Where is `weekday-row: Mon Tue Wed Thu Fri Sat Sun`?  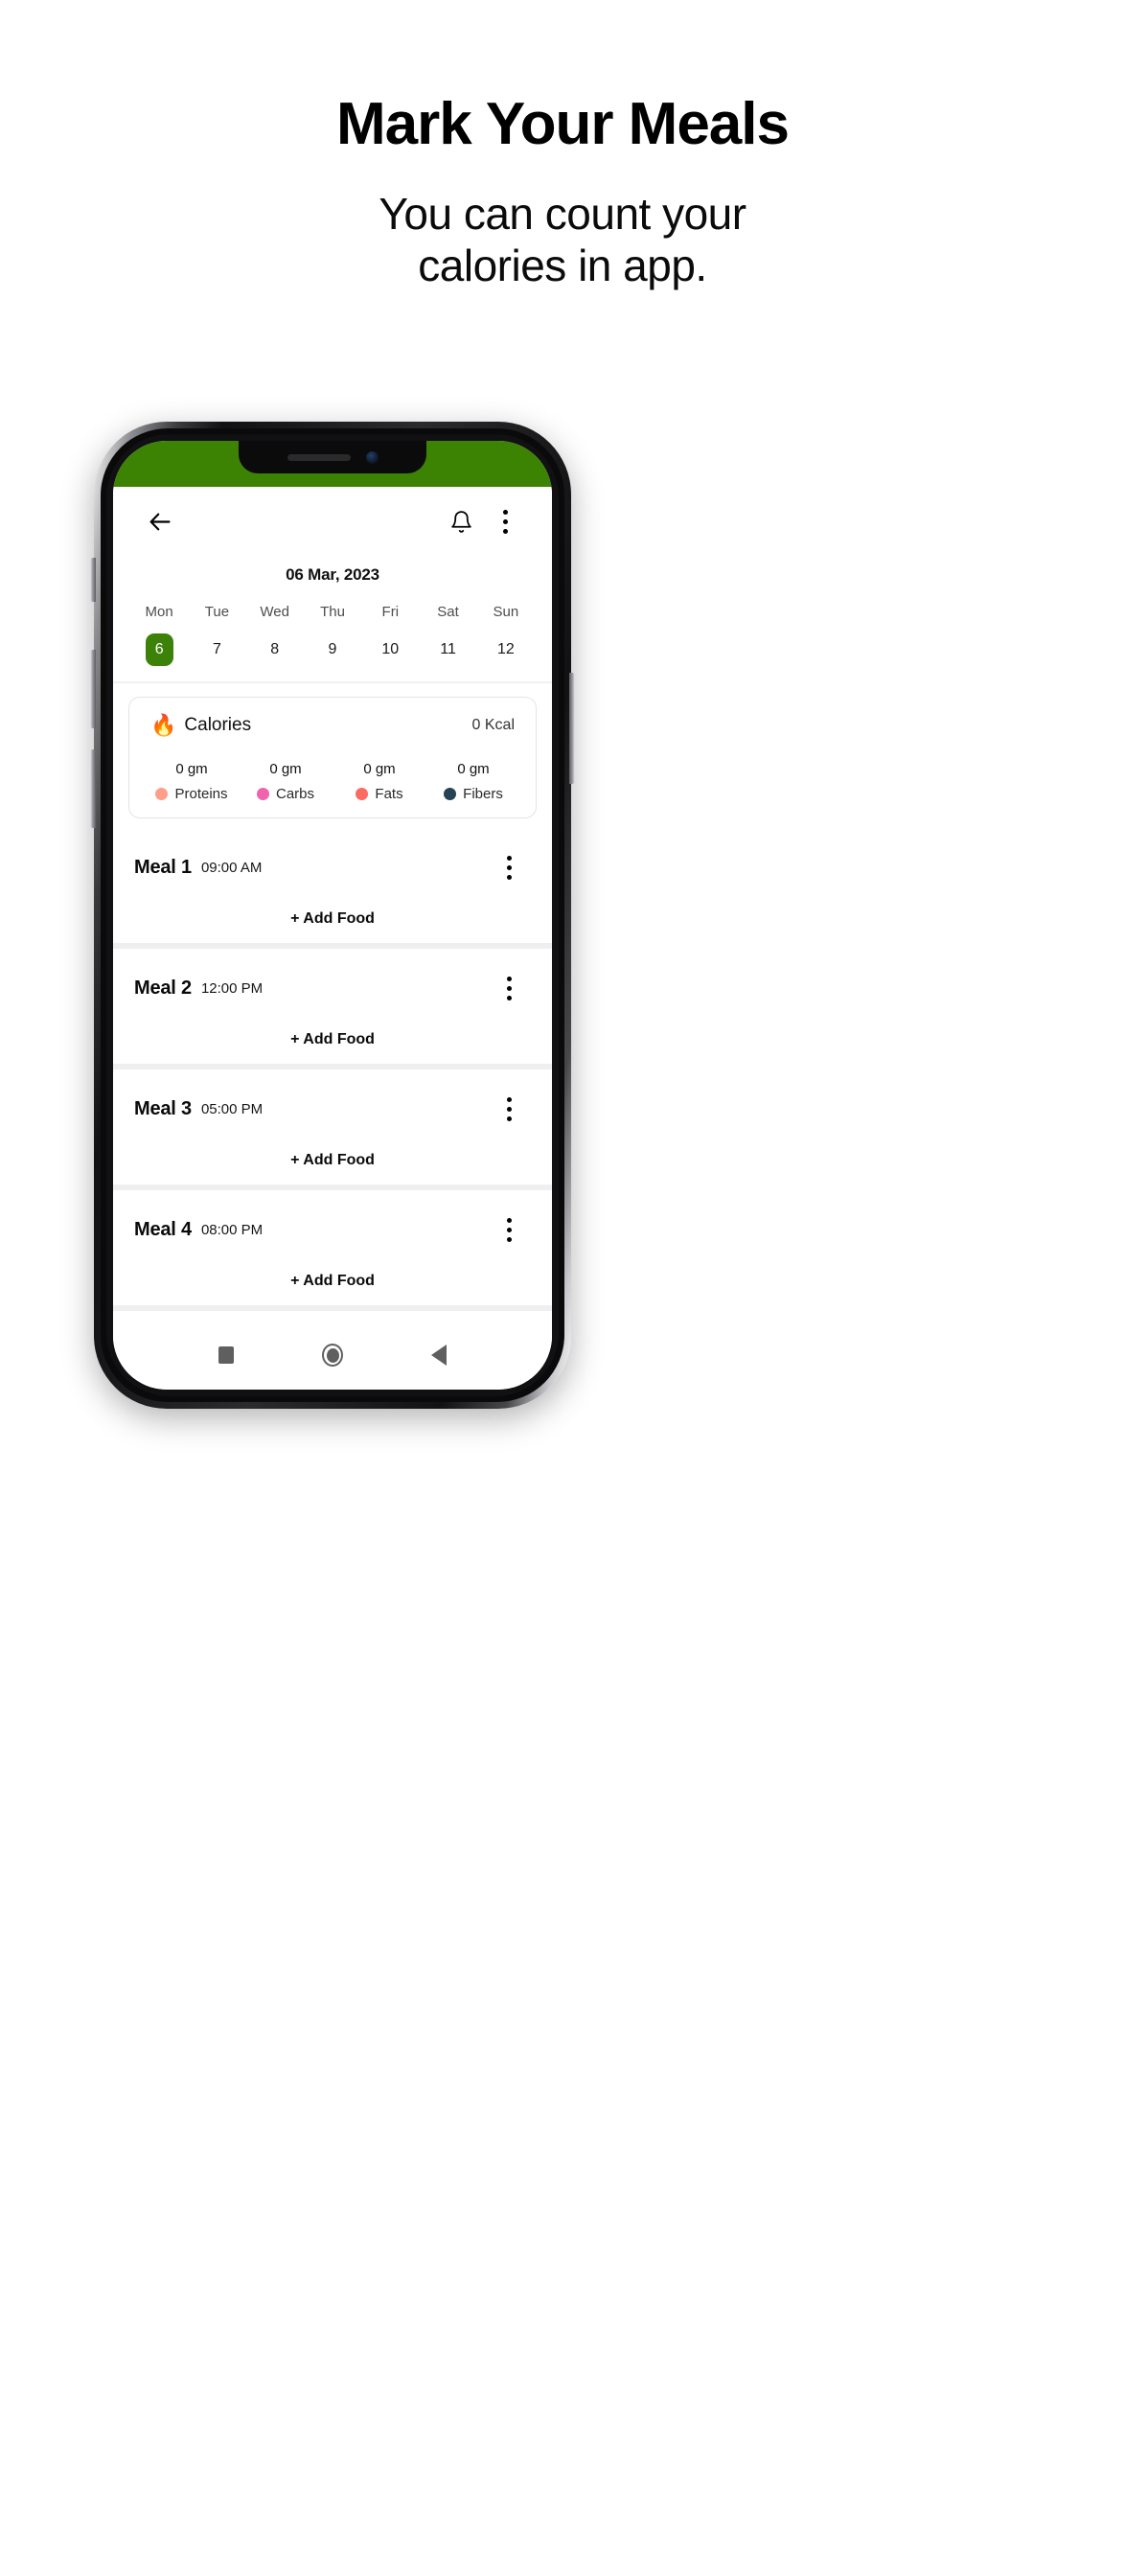 weekday-row: Mon Tue Wed Thu Fri Sat Sun is located at coordinates (332, 607).